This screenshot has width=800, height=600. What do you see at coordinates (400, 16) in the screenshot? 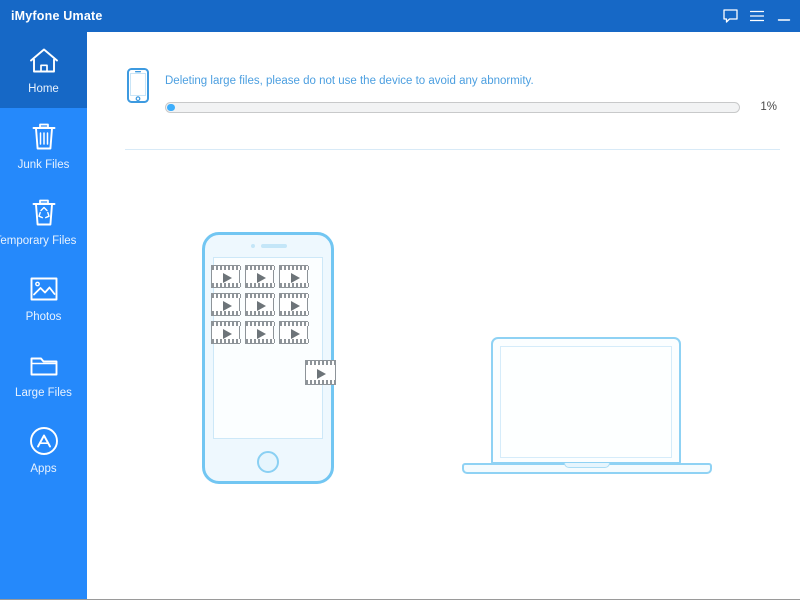
I see `title-bar: iMyfone Umate` at bounding box center [400, 16].